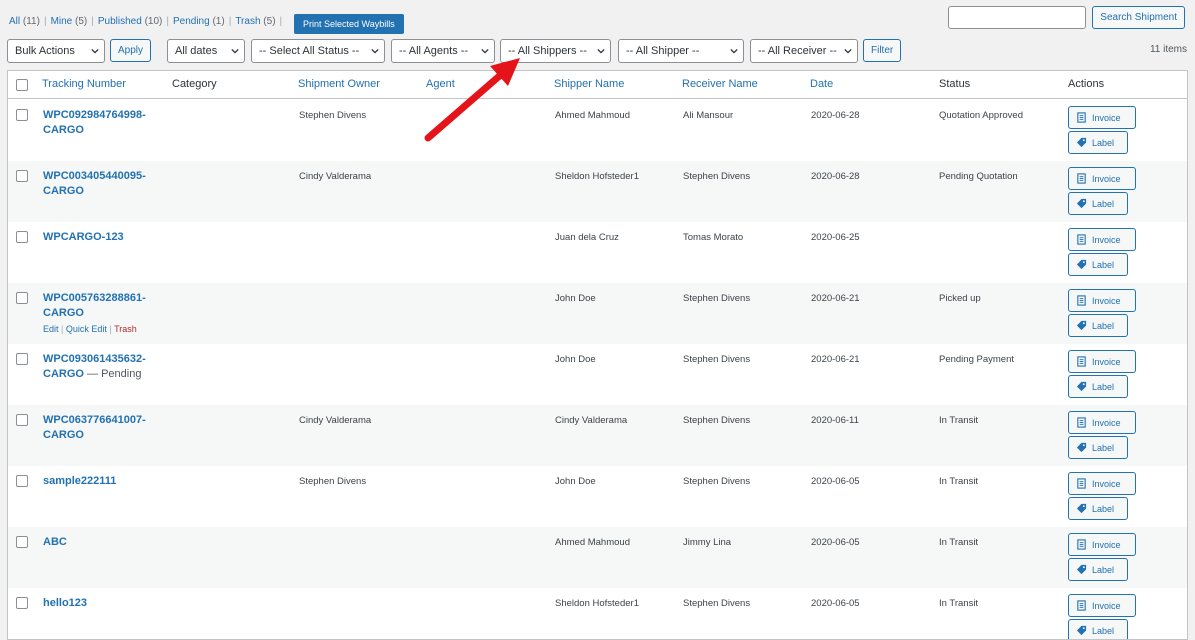  What do you see at coordinates (255, 21) in the screenshot?
I see `status-link-trash: Trash (5)` at bounding box center [255, 21].